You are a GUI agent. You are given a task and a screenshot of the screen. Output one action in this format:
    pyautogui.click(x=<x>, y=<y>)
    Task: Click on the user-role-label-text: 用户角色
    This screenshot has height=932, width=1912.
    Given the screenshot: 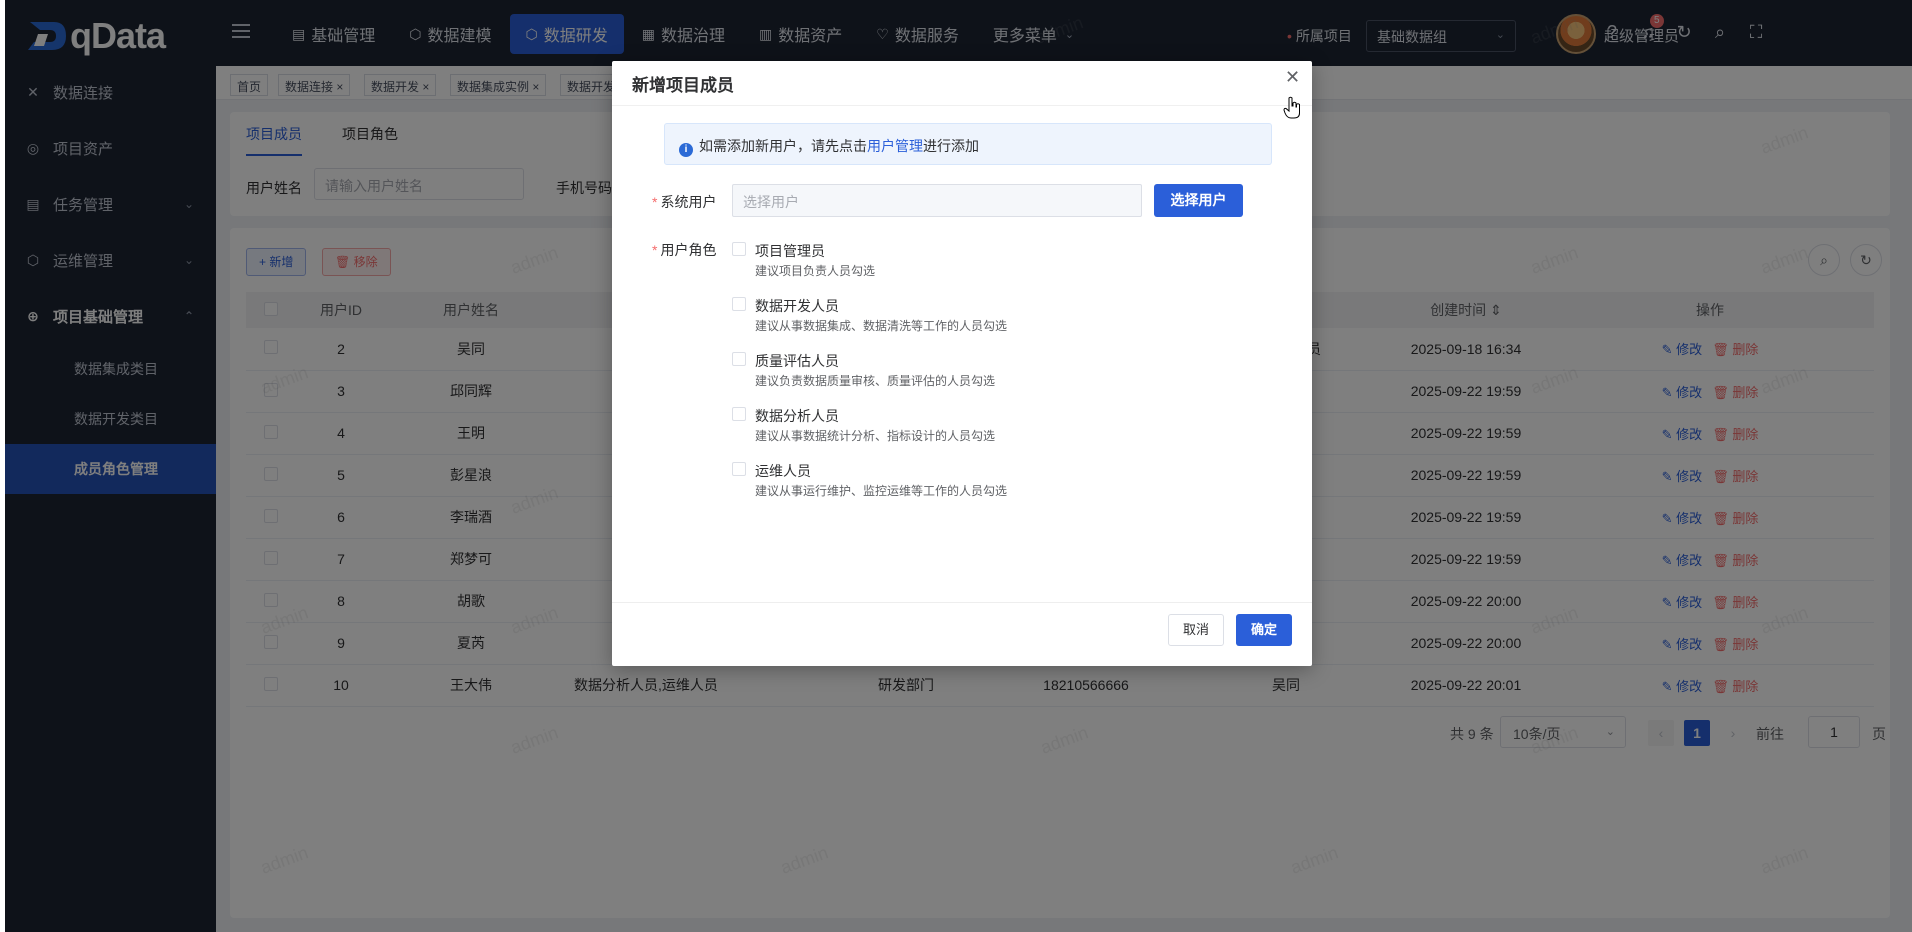 What is the action you would take?
    pyautogui.click(x=688, y=250)
    